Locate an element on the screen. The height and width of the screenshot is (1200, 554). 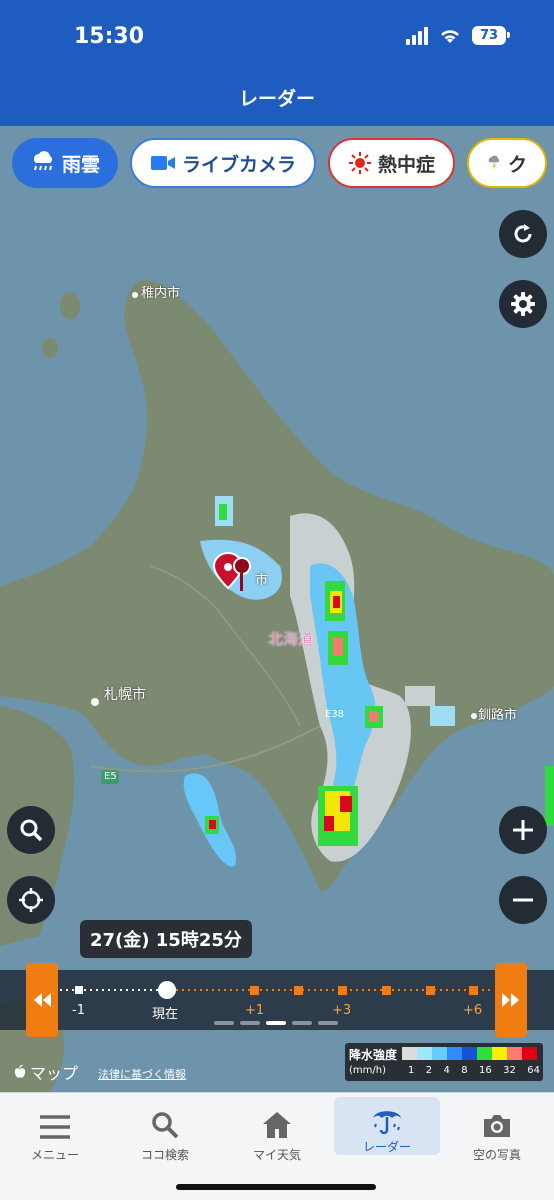
search-map-button is located at coordinates (31, 830).